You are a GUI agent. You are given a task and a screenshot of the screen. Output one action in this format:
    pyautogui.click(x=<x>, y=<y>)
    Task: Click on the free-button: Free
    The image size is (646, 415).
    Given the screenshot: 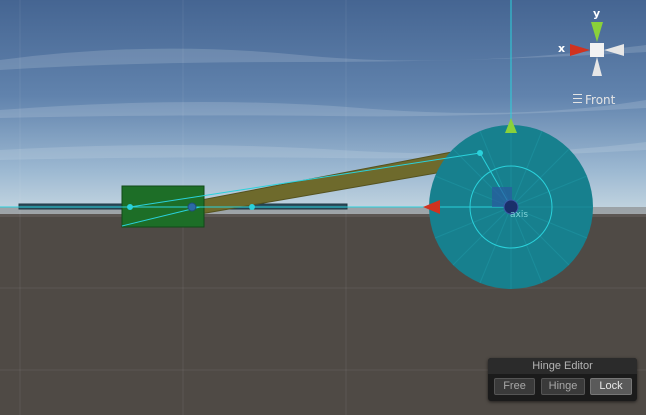 What is the action you would take?
    pyautogui.click(x=514, y=386)
    